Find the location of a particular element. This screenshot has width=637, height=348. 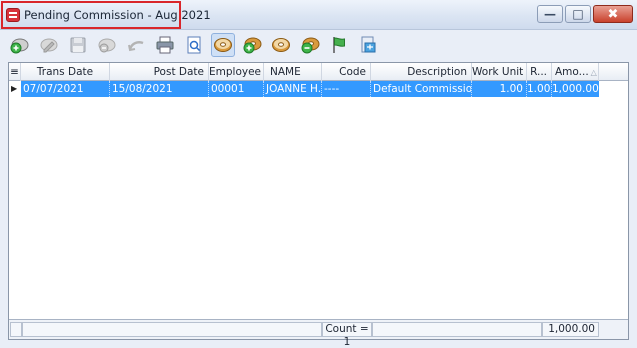

commission-plain-button is located at coordinates (281, 45).